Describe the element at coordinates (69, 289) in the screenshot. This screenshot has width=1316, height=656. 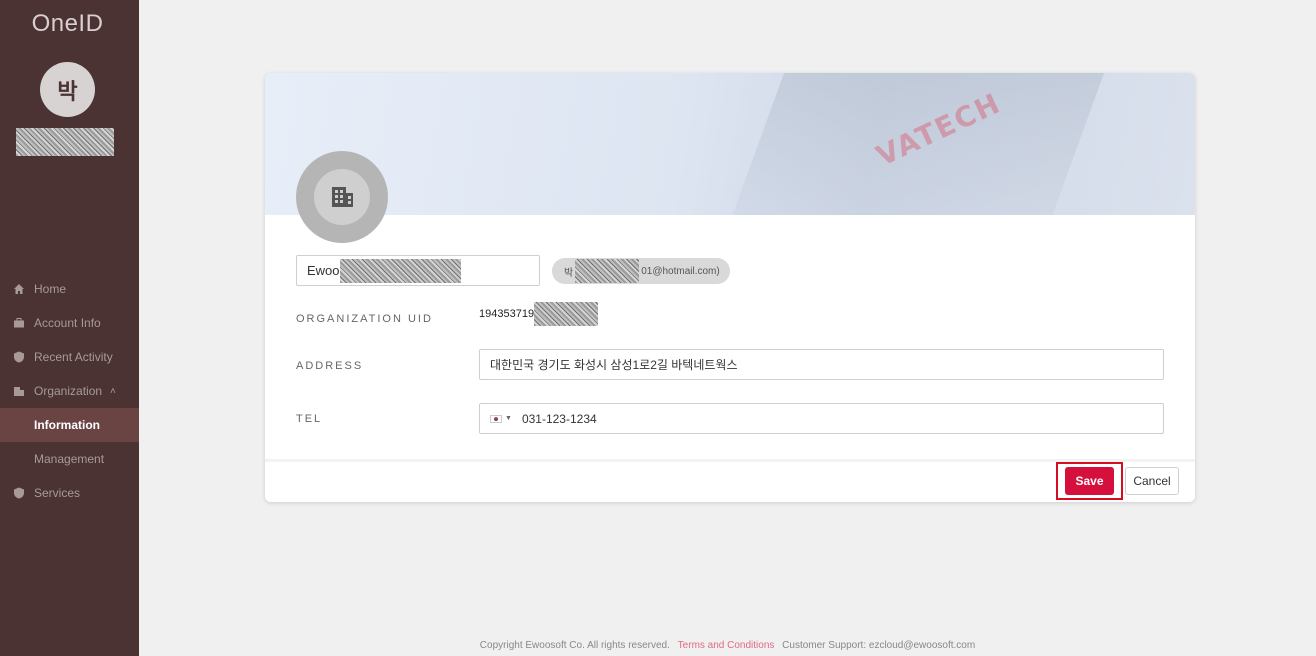
I see `sidebar-item-home: Home` at that location.